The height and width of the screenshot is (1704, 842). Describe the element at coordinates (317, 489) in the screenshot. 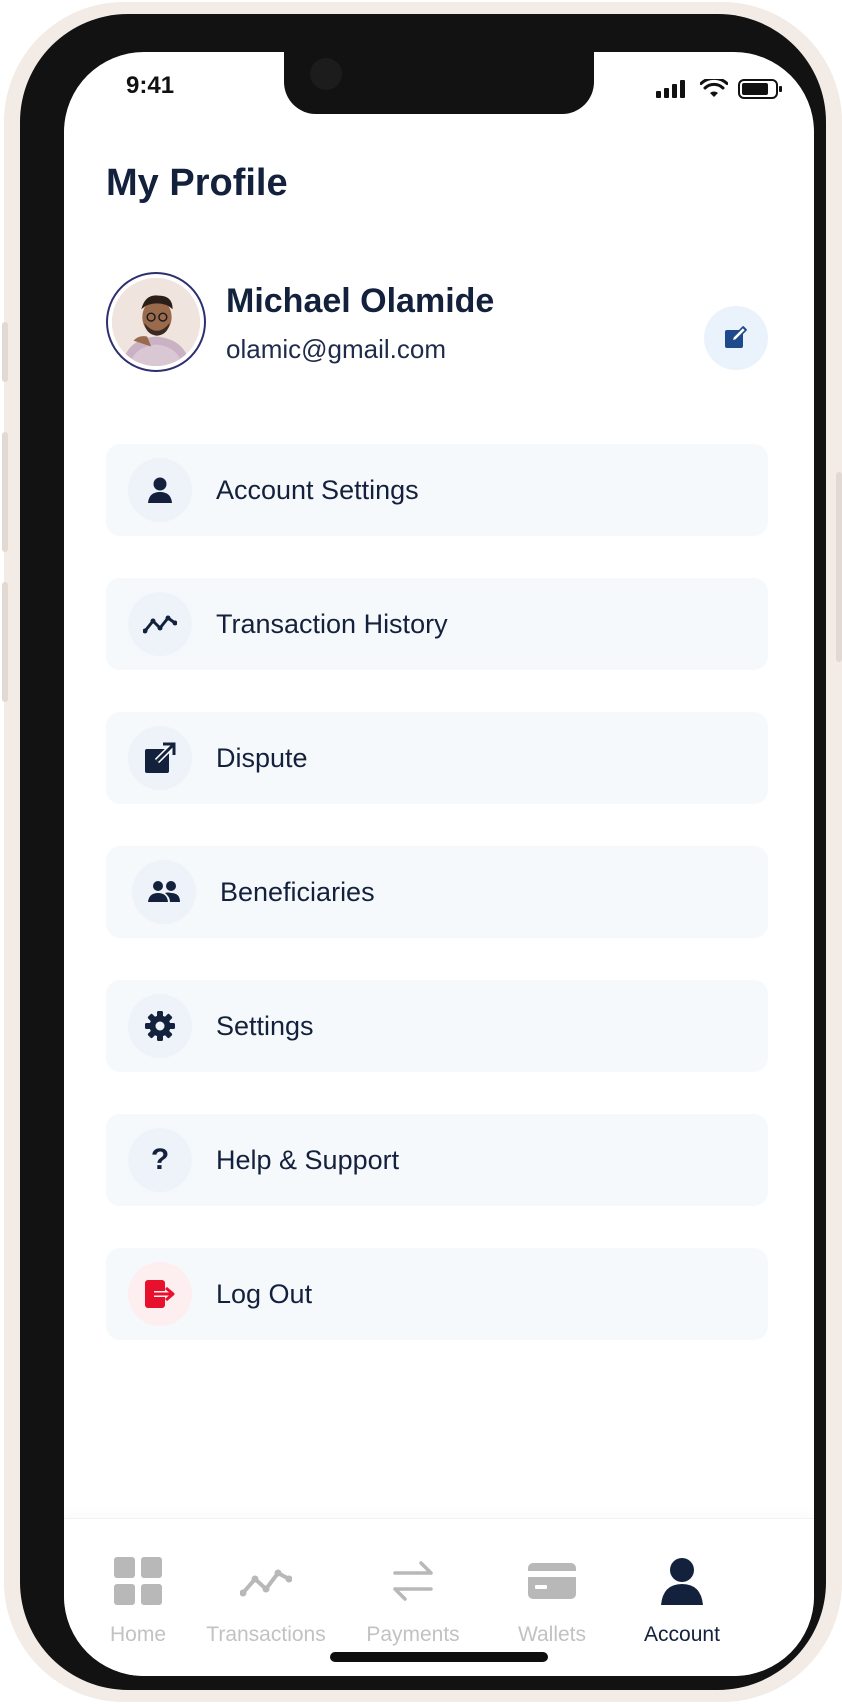

I see `menu-item-label: Account Settings` at that location.